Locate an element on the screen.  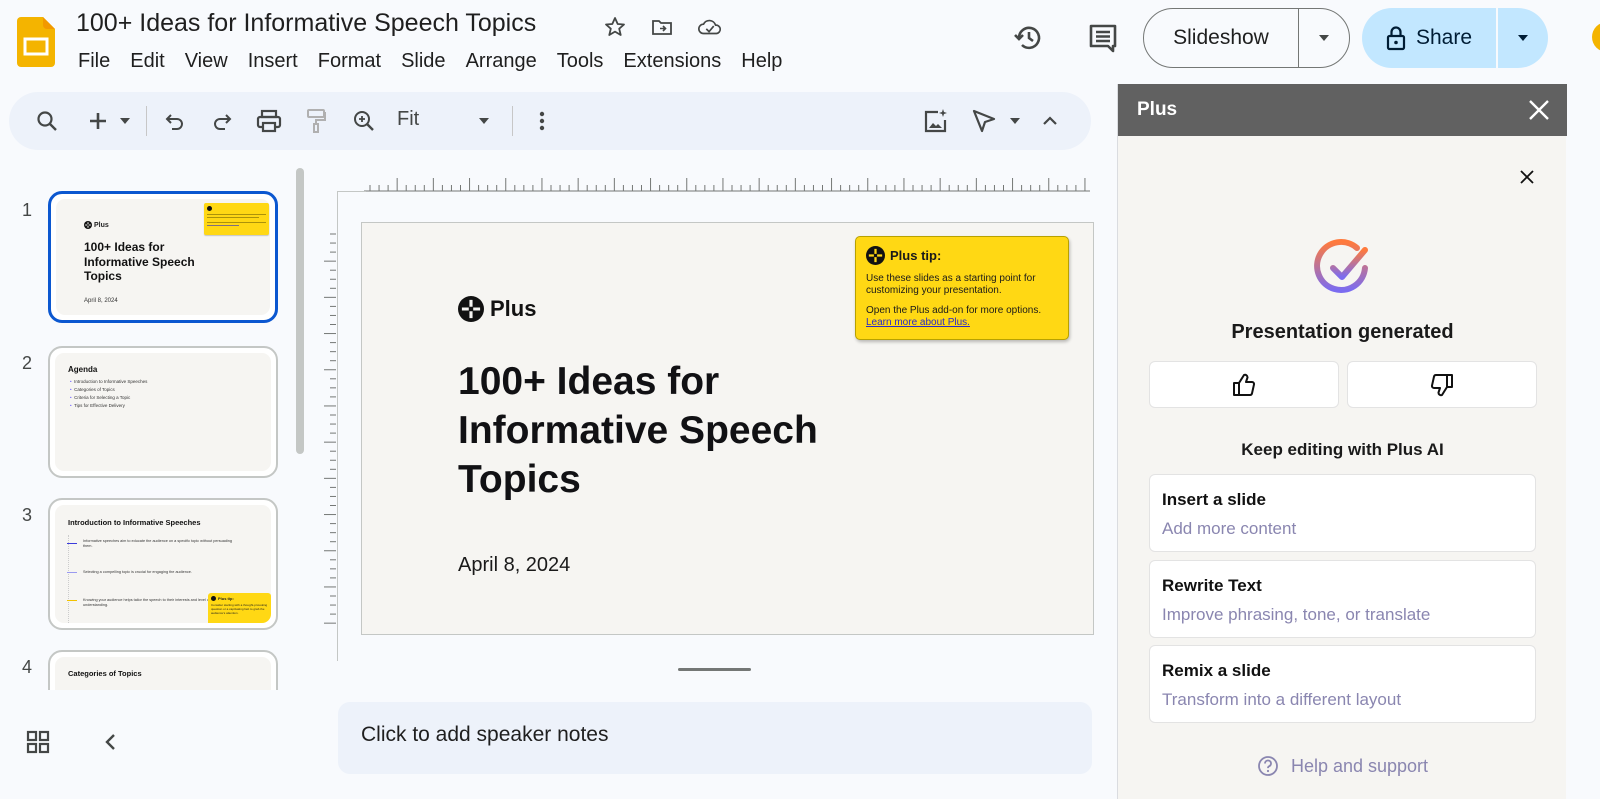
star-icon is located at coordinates (615, 27).